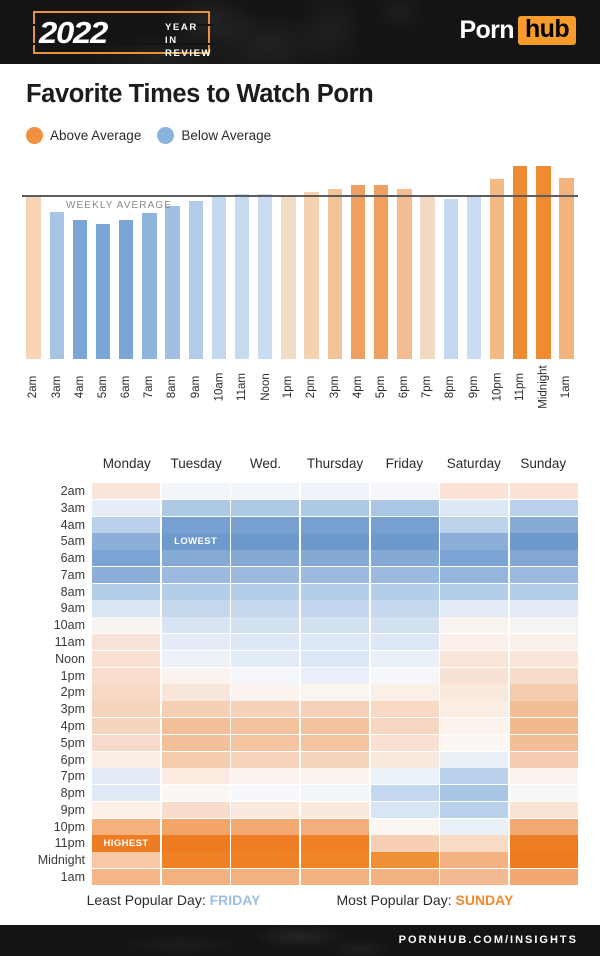  I want to click on x-tick: 5am, so click(103, 394).